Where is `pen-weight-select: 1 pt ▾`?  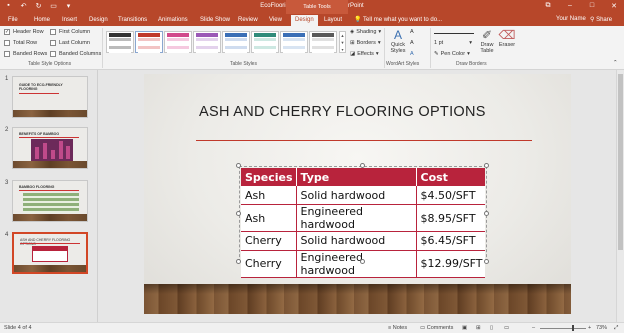
pen-weight-select: 1 pt ▾ is located at coordinates (453, 43).